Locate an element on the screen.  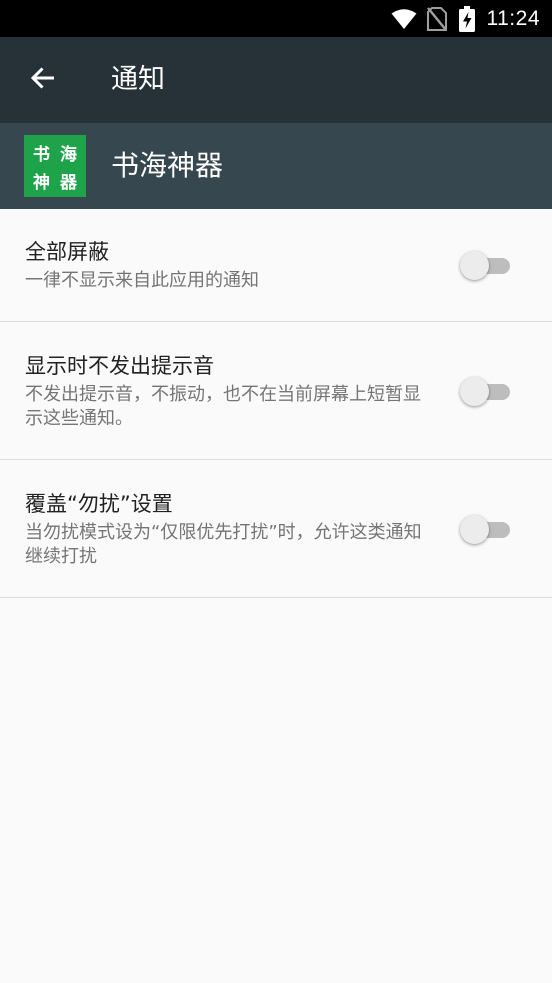
app-icon-char: 神 is located at coordinates (41, 182).